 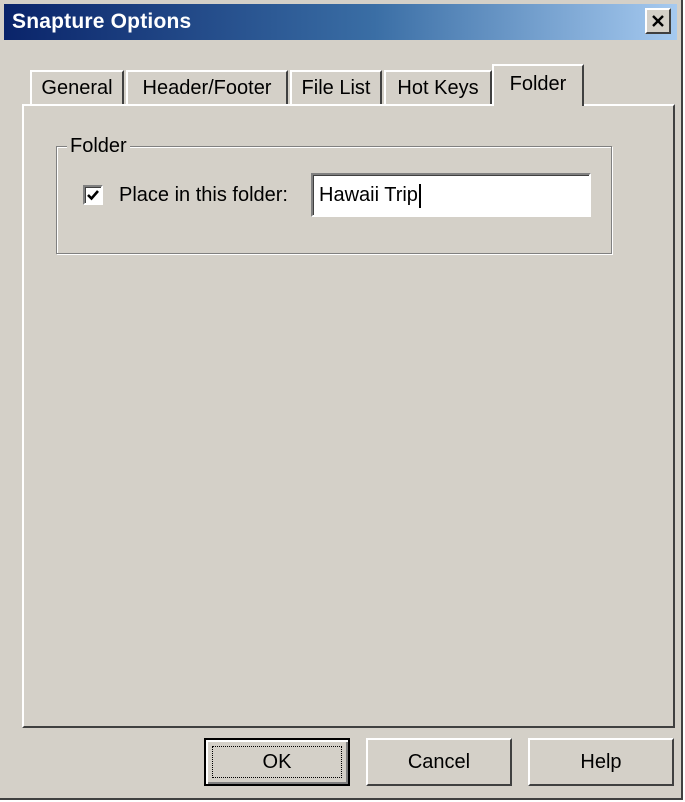 I want to click on place-in-folder-checkbox, so click(x=93, y=195).